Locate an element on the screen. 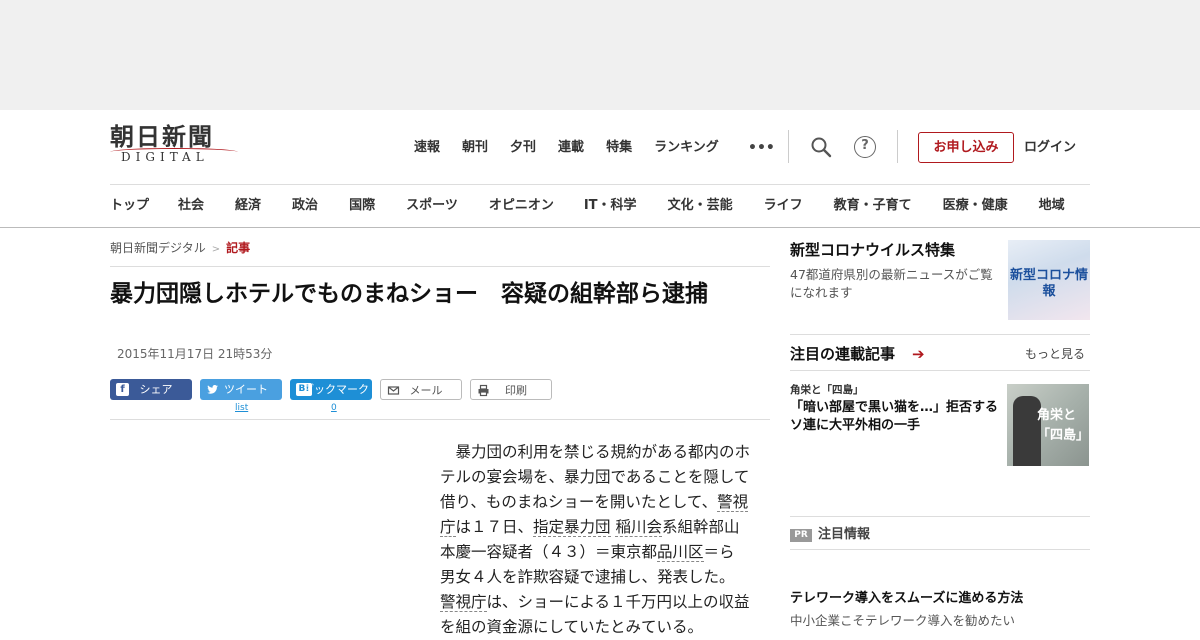 This screenshot has height=640, width=1200. keyword-link: 稲川会 is located at coordinates (638, 527).